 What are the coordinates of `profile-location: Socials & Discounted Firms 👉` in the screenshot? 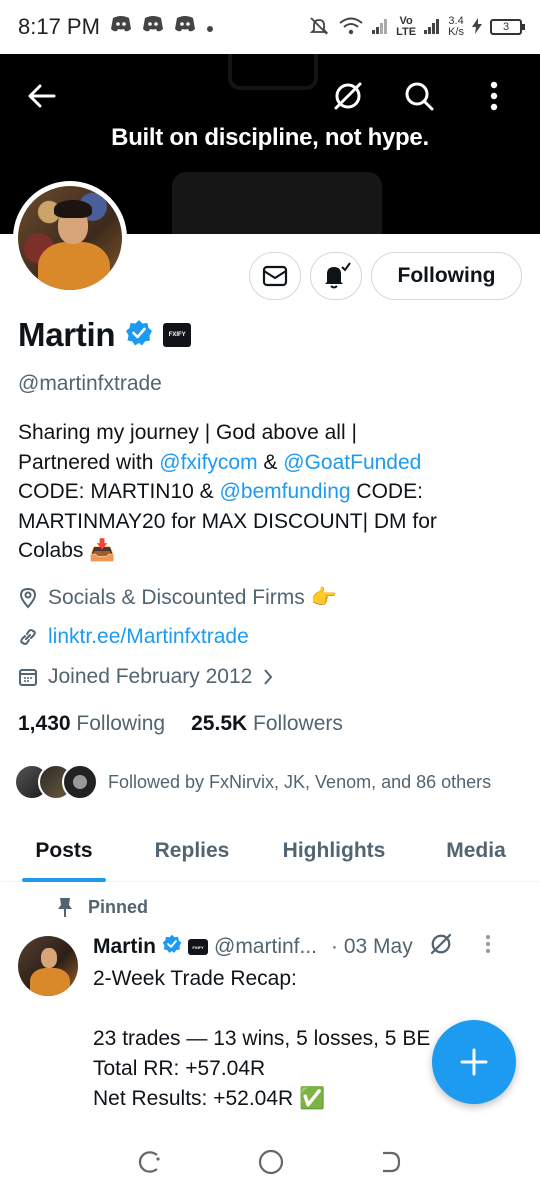 It's located at (177, 598).